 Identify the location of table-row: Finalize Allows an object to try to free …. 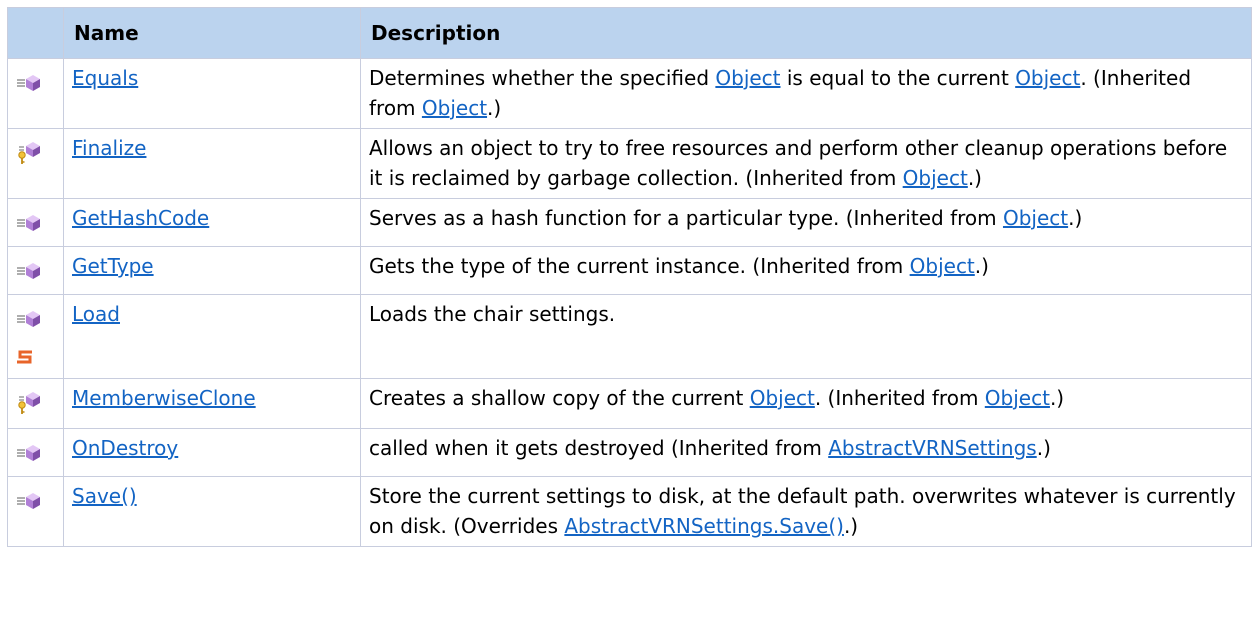
(629, 163).